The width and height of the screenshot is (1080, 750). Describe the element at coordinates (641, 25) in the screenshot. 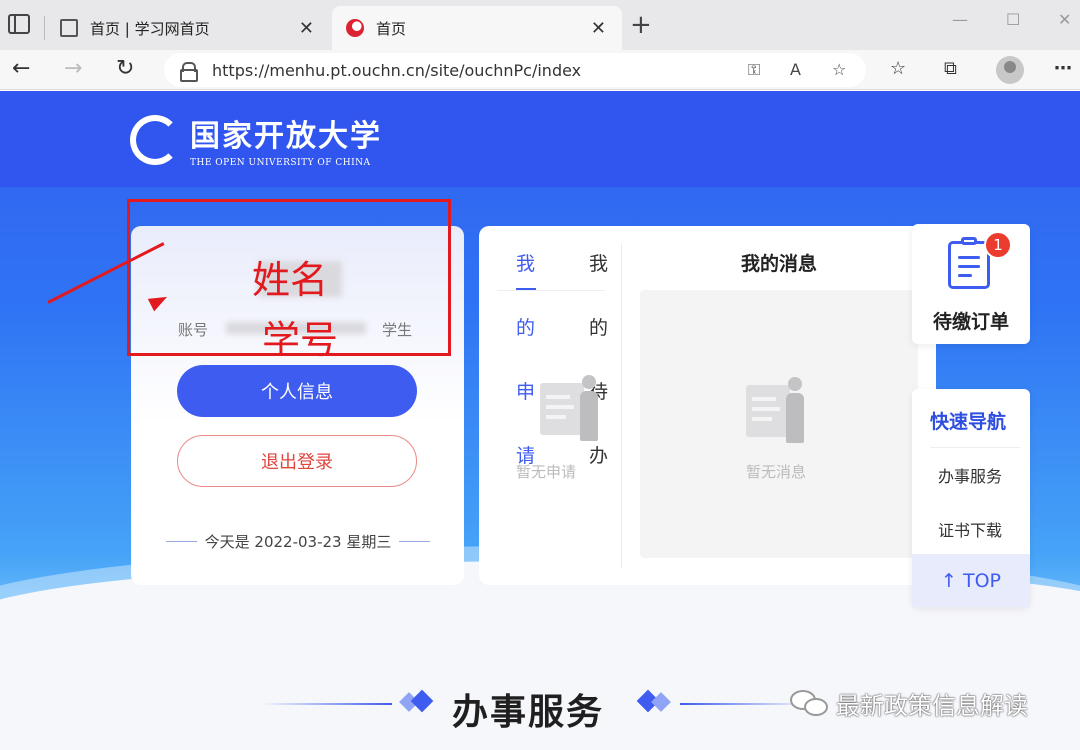

I see `new-tab-button: +` at that location.